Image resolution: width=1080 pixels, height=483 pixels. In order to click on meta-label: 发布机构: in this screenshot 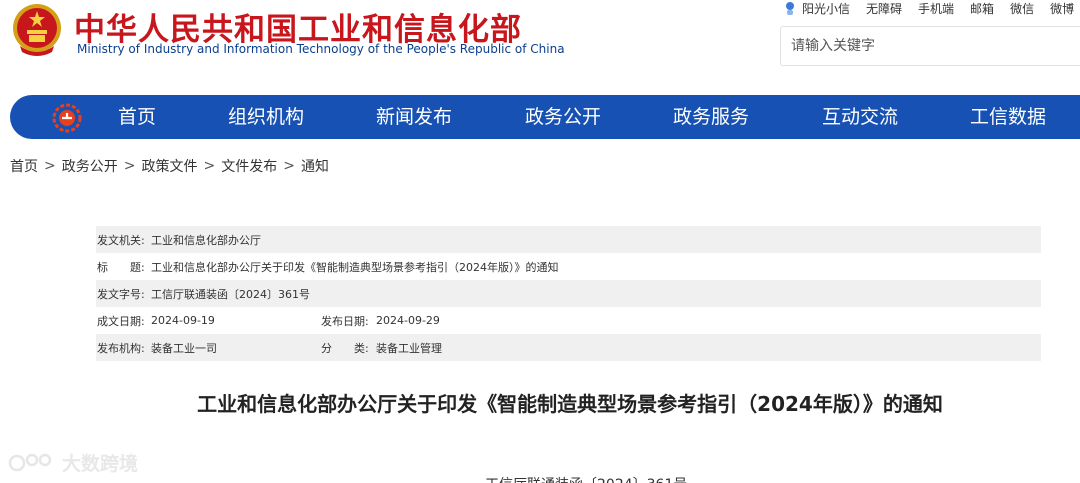, I will do `click(121, 348)`.